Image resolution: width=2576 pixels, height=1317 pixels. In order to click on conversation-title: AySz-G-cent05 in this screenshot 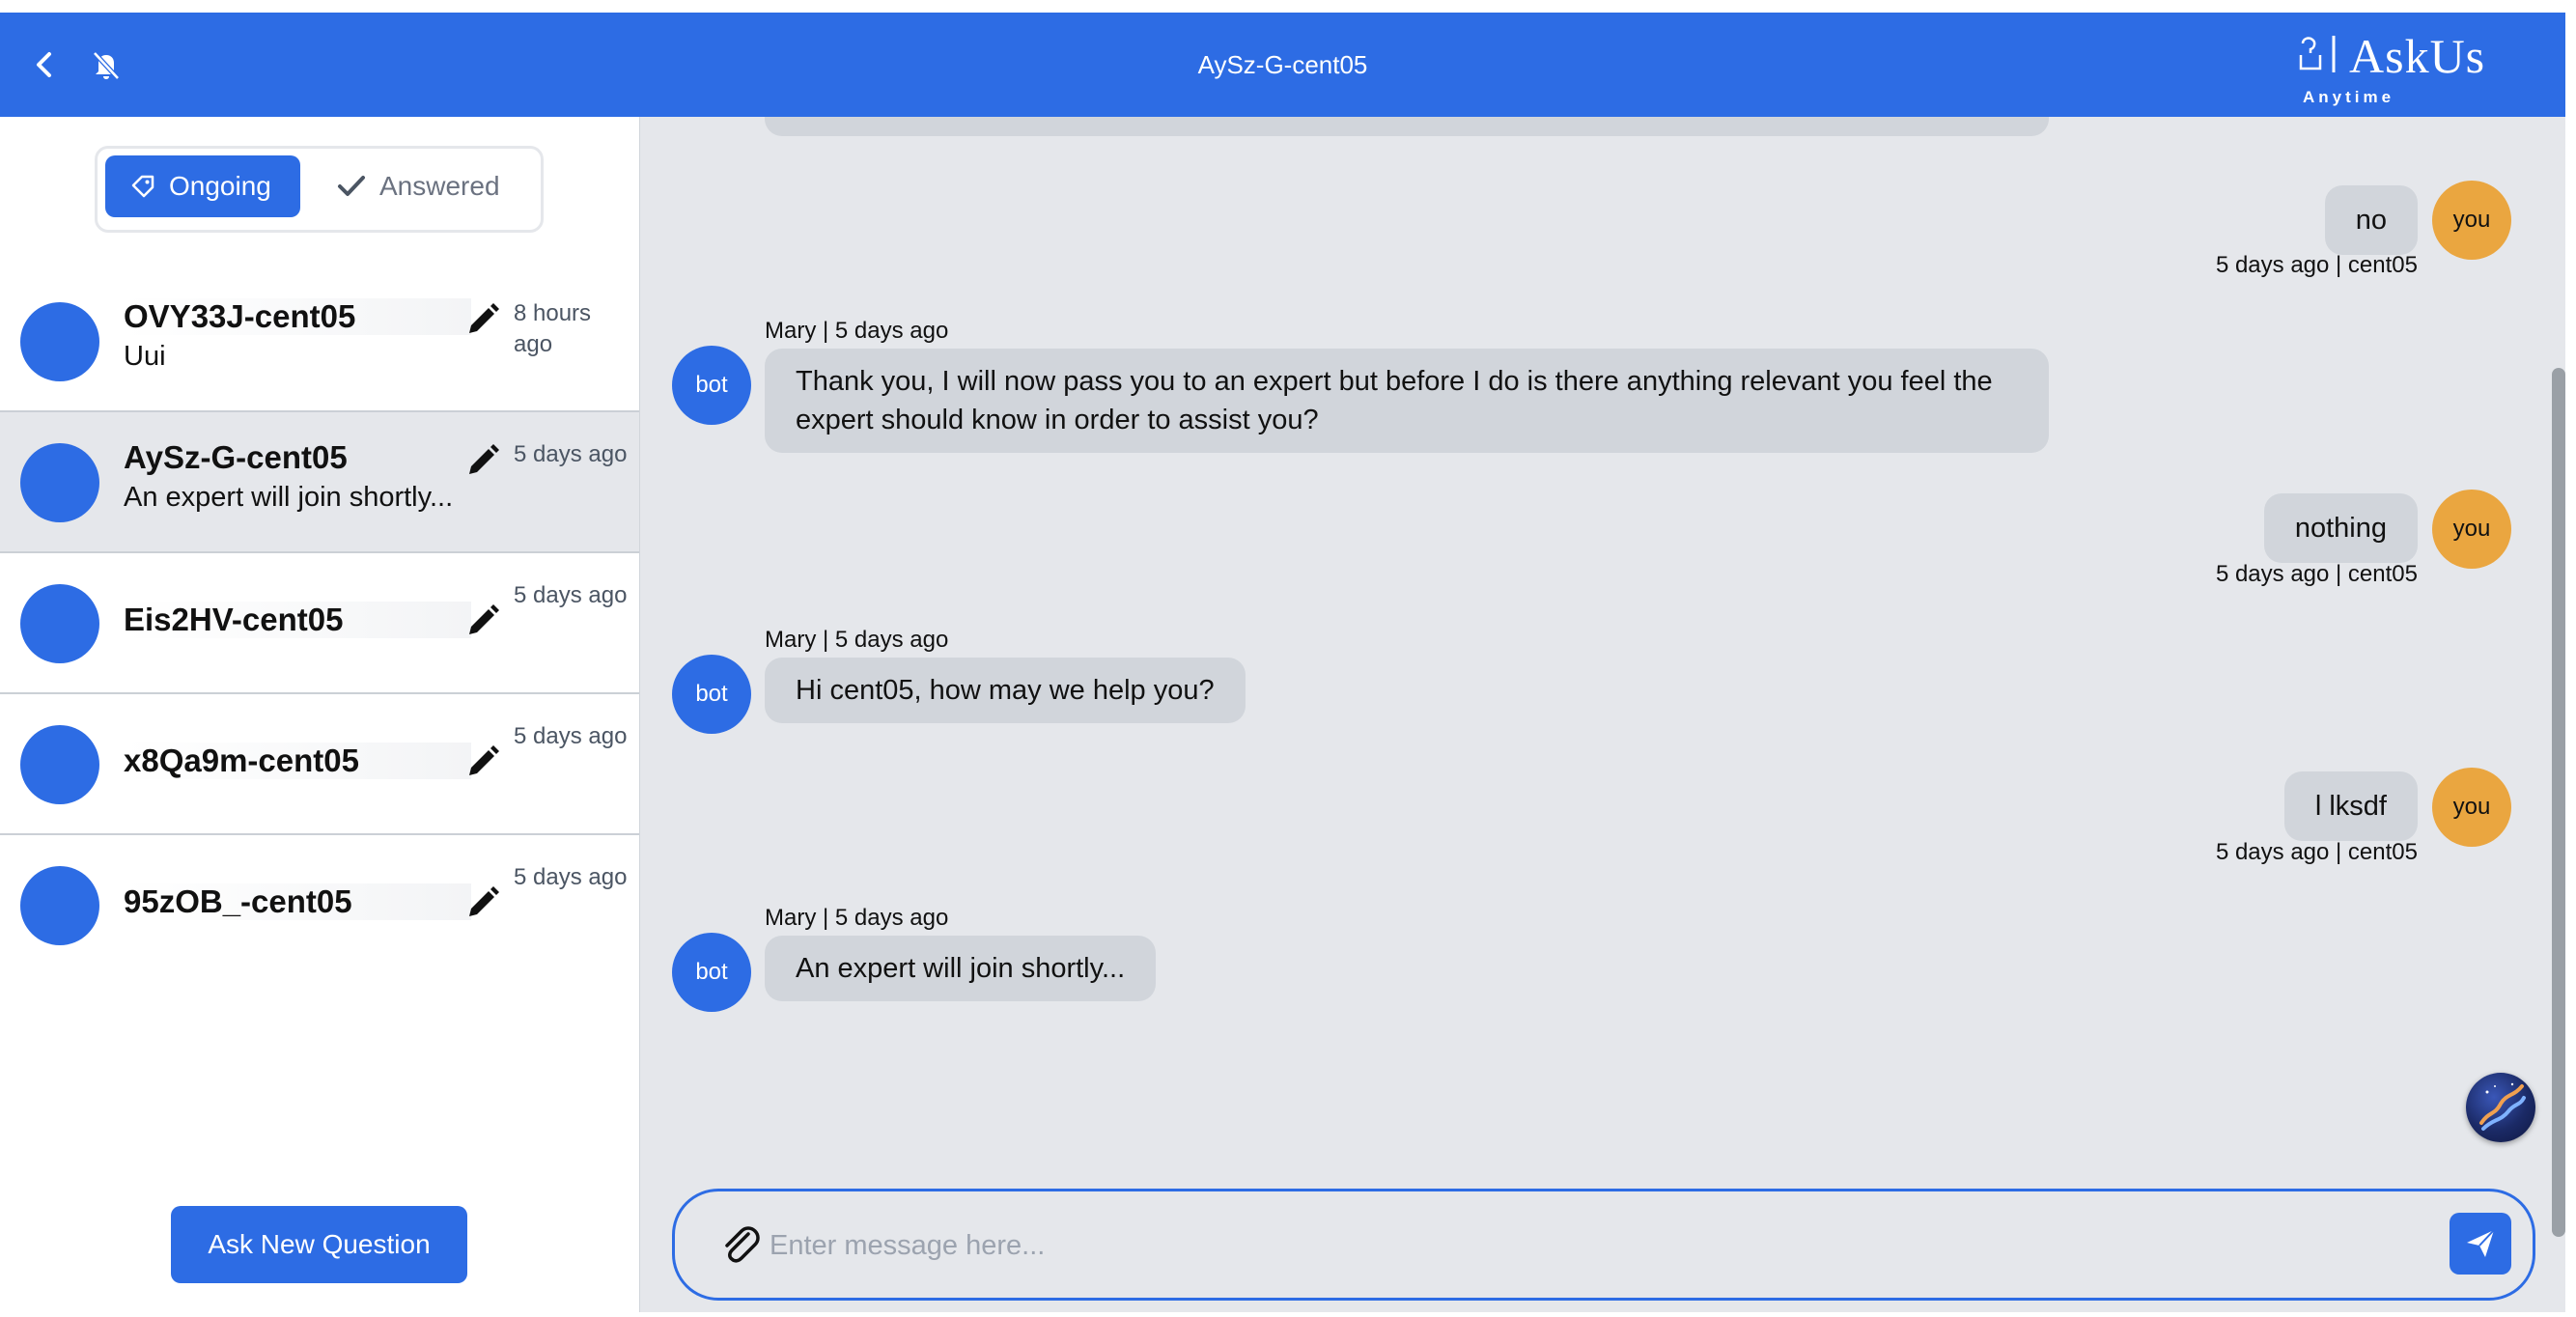, I will do `click(1283, 64)`.